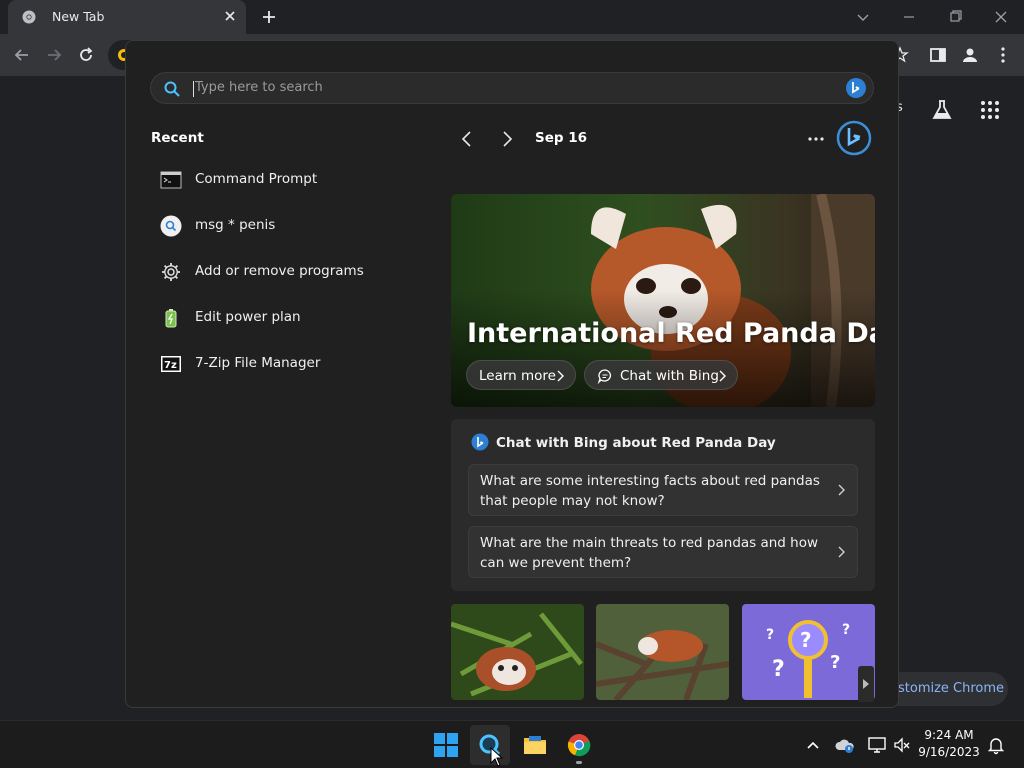 This screenshot has height=768, width=1024. I want to click on profile-icon, so click(970, 55).